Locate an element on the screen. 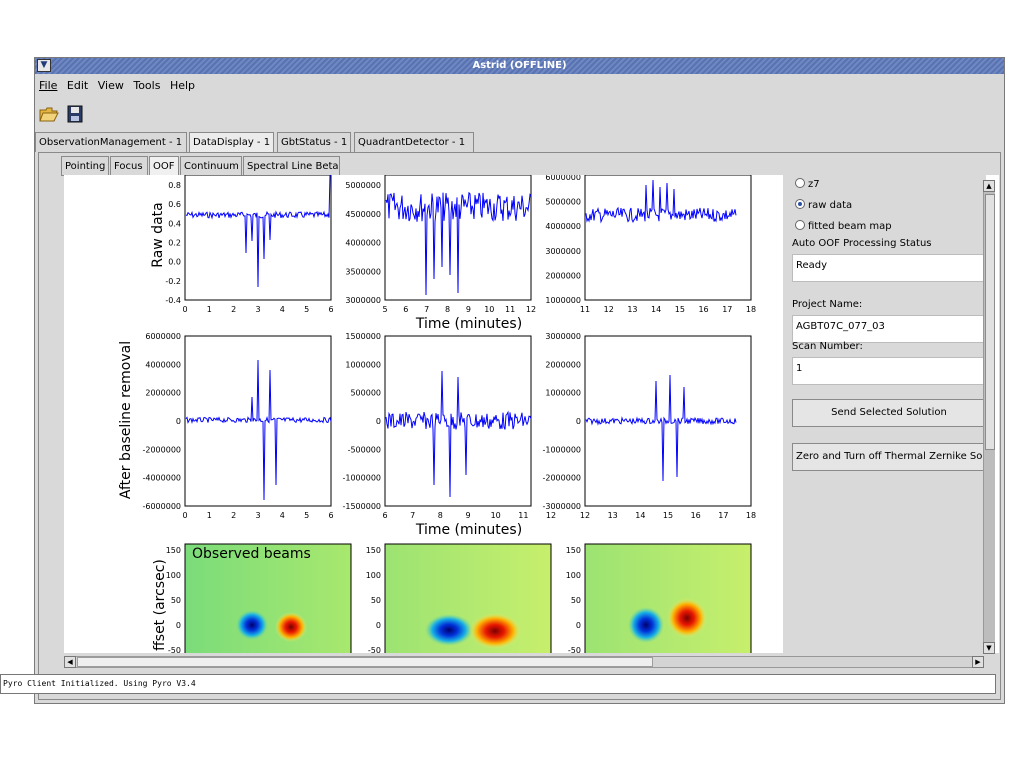 The height and width of the screenshot is (768, 1024). window-menu-button: ▼ is located at coordinates (44, 65).